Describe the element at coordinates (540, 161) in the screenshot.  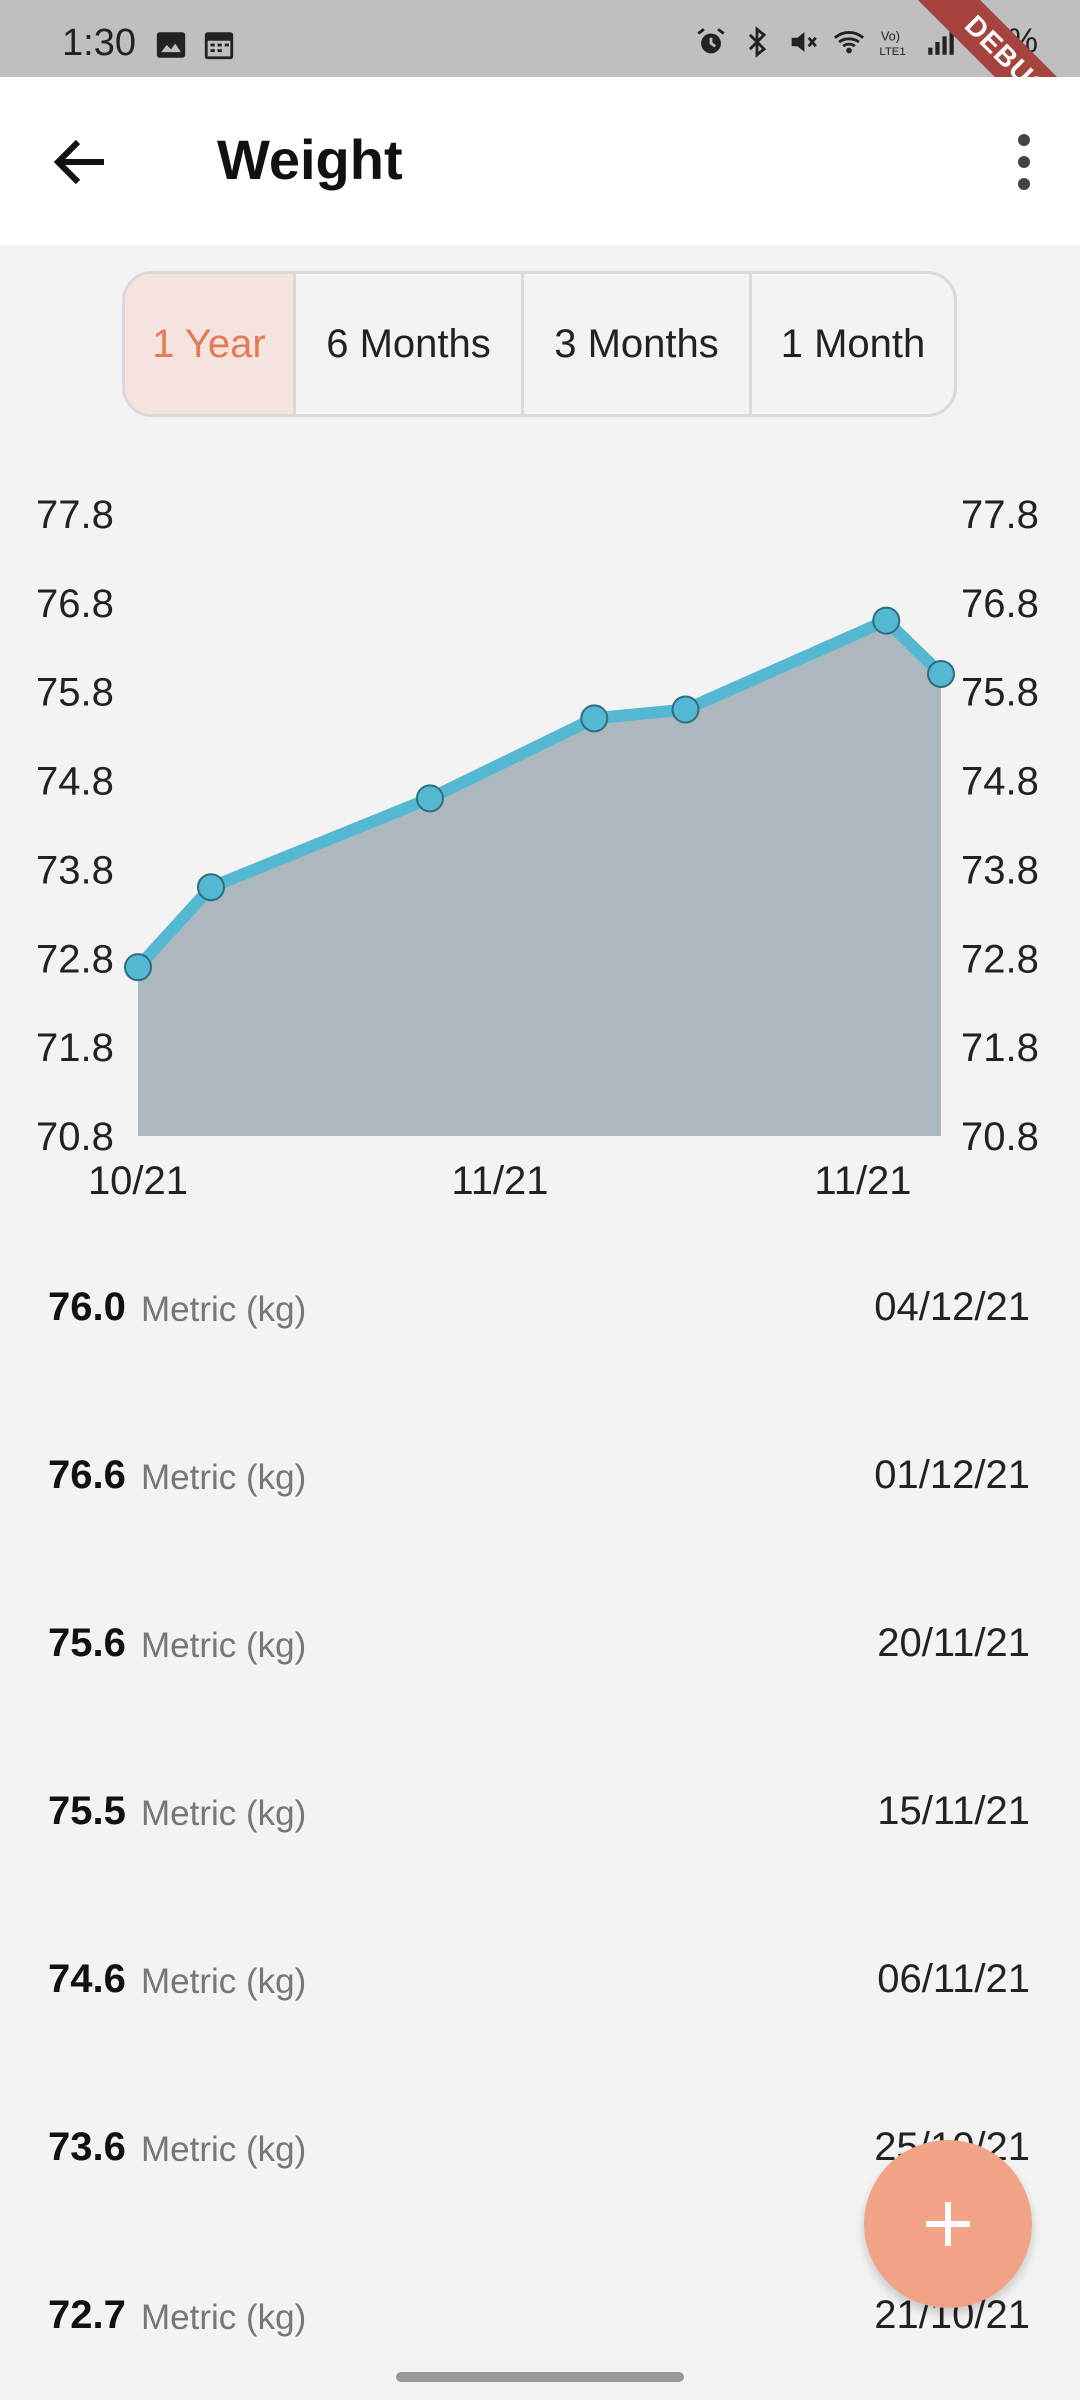
I see `app-bar: Weight` at that location.